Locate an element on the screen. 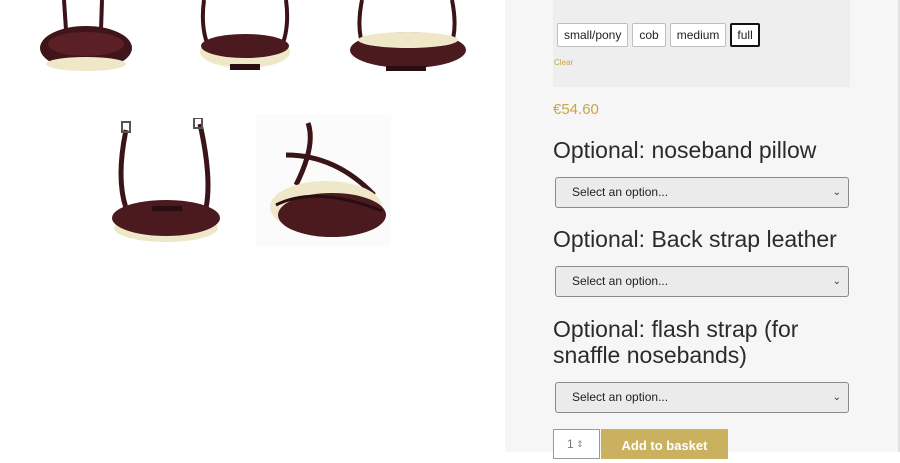 The height and width of the screenshot is (463, 900). noseband-pillow-select: Select an option... ⌄ is located at coordinates (702, 192).